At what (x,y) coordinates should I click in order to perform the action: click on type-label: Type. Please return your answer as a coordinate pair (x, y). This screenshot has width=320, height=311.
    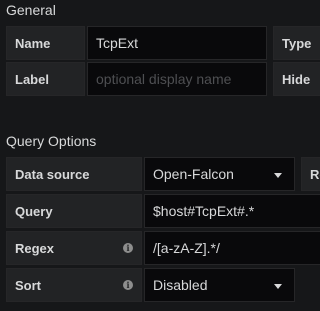
    Looking at the image, I should click on (296, 43).